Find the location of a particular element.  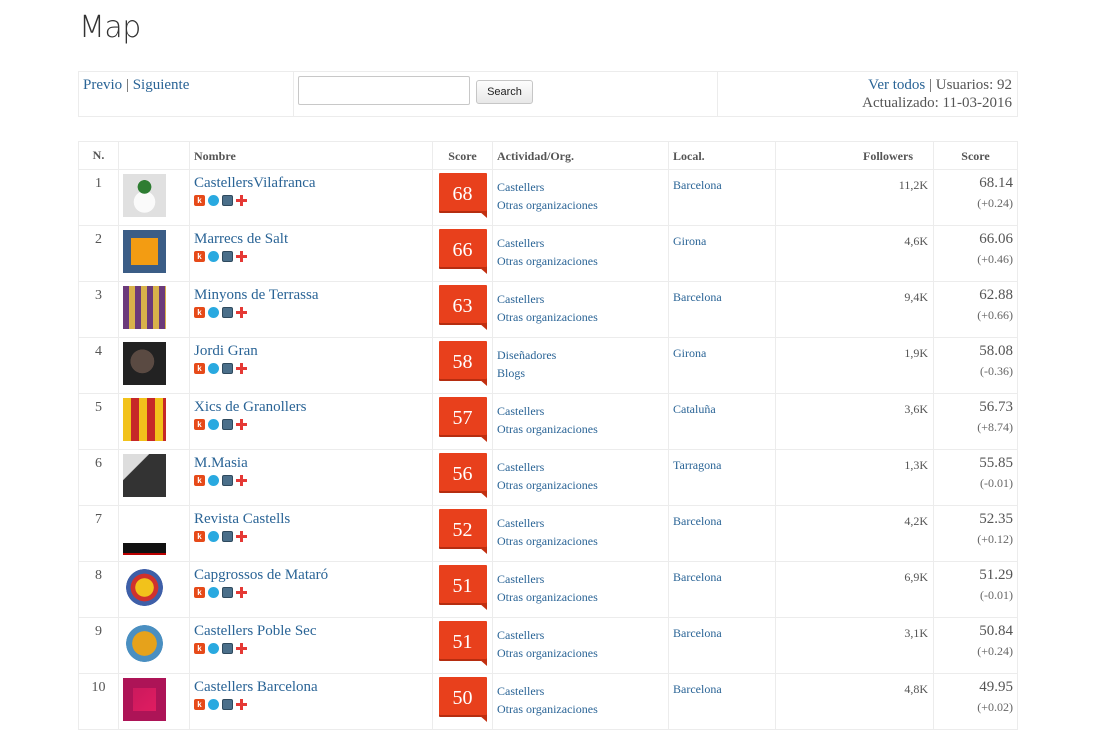

previous-link: Previo is located at coordinates (102, 85).